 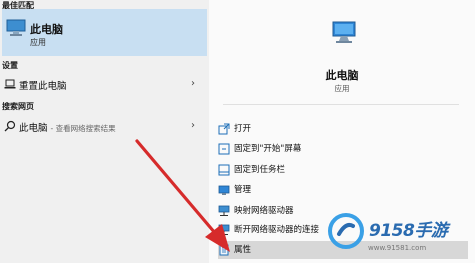 I want to click on laptop-icon, so click(x=10, y=84).